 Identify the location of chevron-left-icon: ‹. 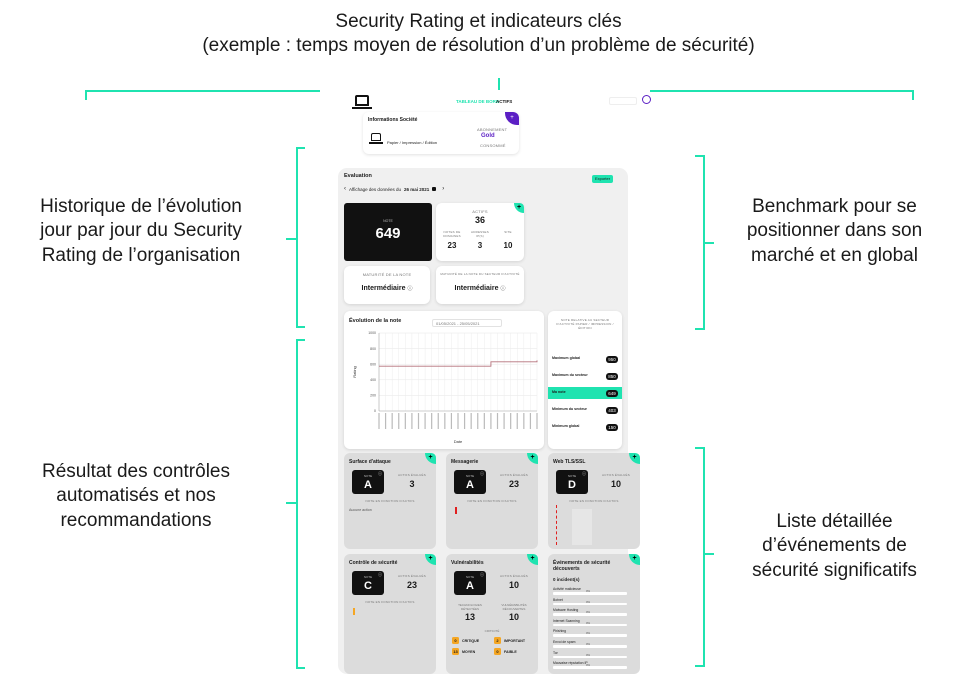
(345, 189).